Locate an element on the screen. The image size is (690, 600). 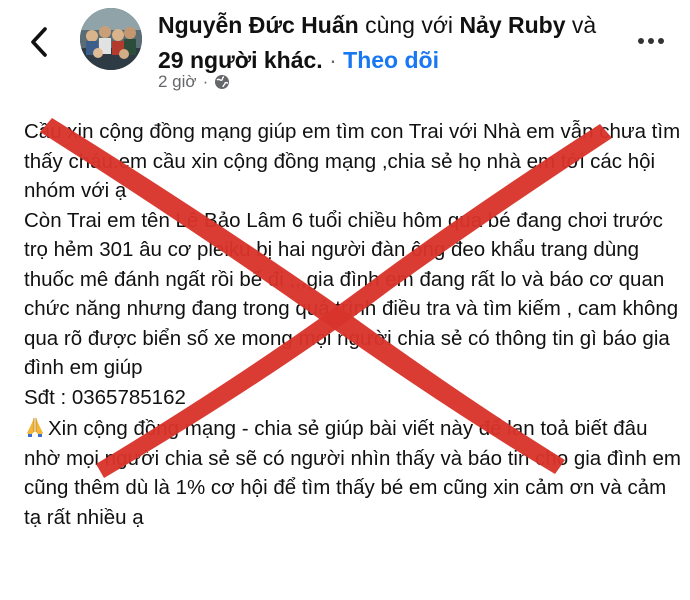
praying-hands-icon is located at coordinates (35, 427).